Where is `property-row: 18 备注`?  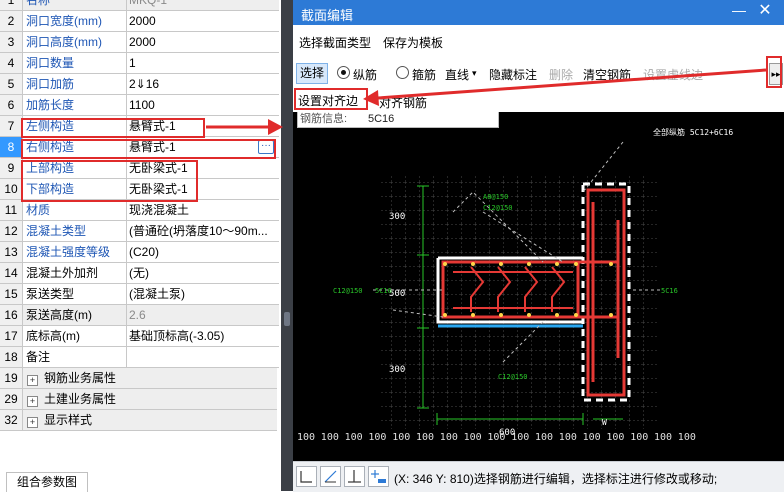
property-row: 18 备注 is located at coordinates (139, 357).